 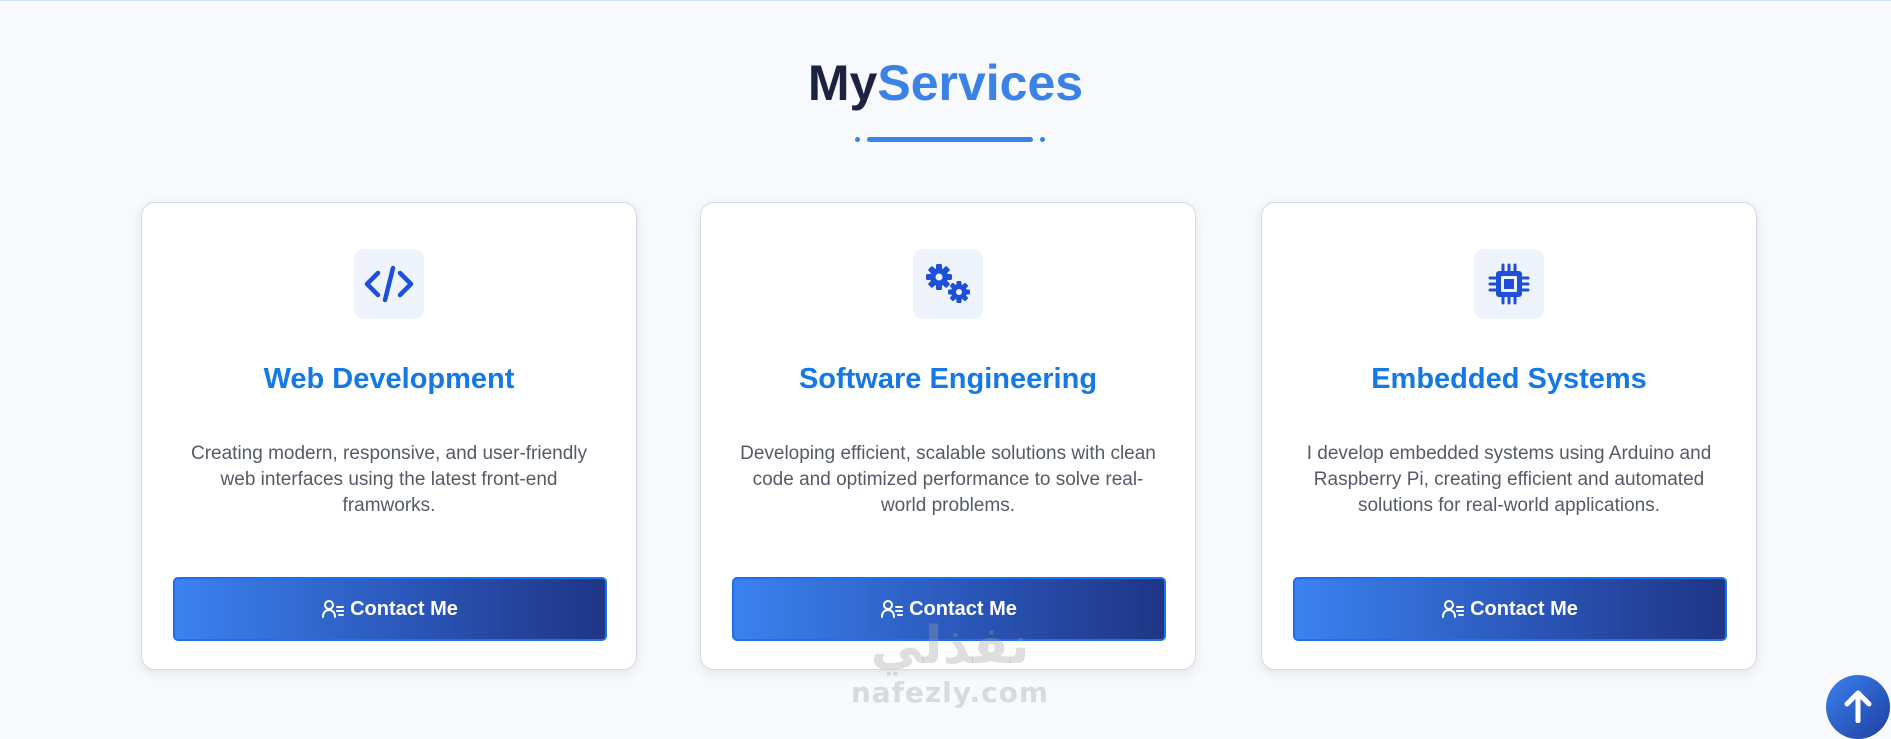 What do you see at coordinates (857, 139) in the screenshot?
I see `divider-dot-left` at bounding box center [857, 139].